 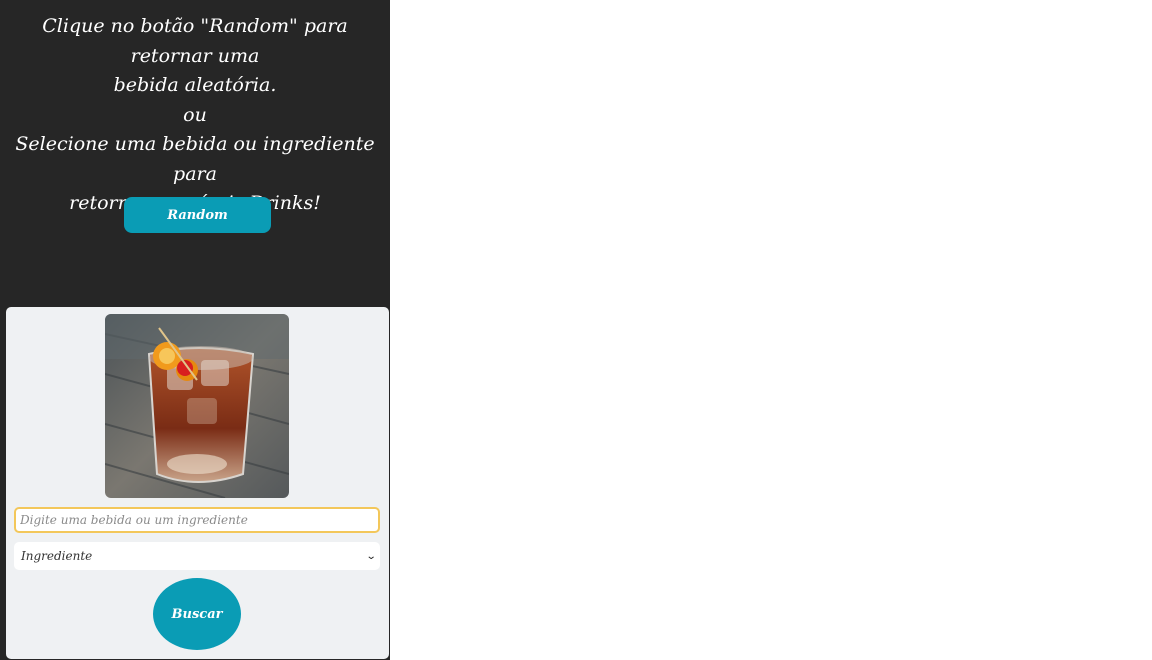 What do you see at coordinates (57, 556) in the screenshot?
I see `search-type-selected: Ingrediente` at bounding box center [57, 556].